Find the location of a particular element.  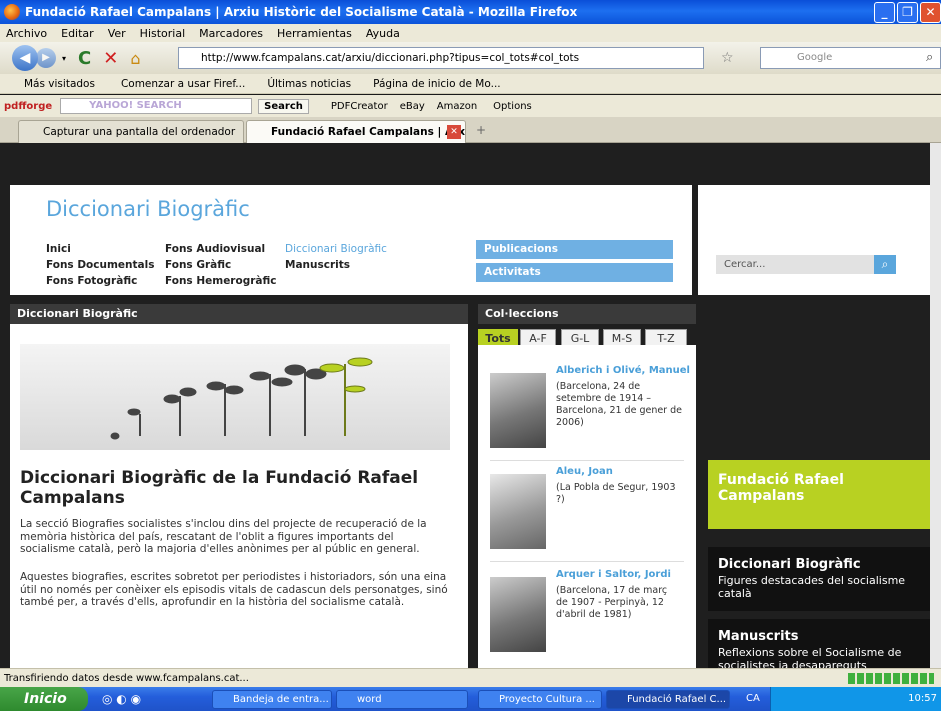

collections-header: Col·leccions is located at coordinates (587, 314).